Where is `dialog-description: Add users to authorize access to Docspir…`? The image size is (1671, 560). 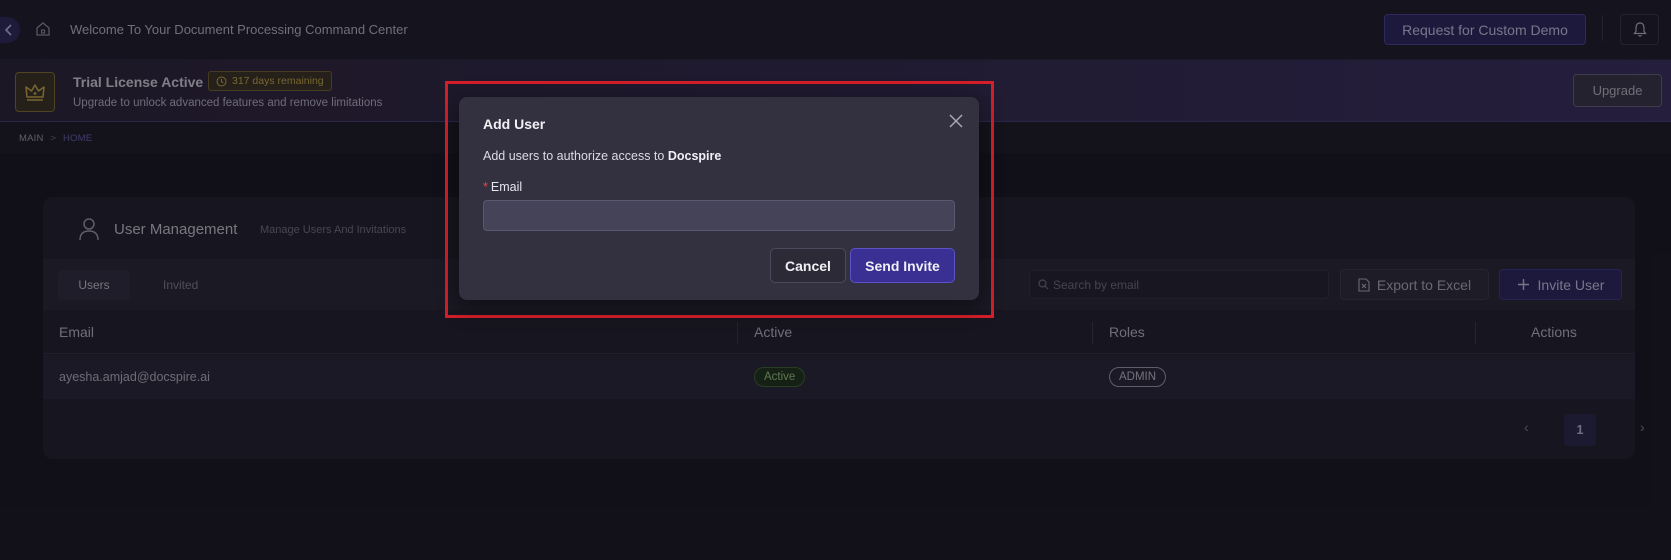 dialog-description: Add users to authorize access to Docspir… is located at coordinates (602, 156).